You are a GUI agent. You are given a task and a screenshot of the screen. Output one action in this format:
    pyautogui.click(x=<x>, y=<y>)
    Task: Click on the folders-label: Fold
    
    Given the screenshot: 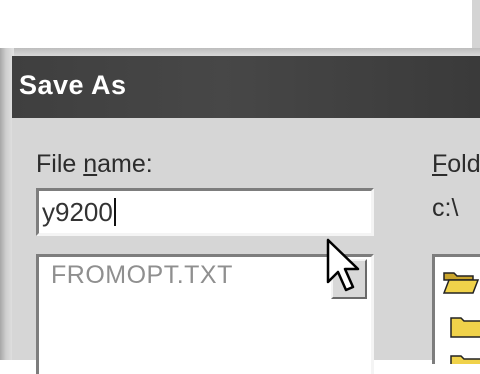 What is the action you would take?
    pyautogui.click(x=456, y=164)
    